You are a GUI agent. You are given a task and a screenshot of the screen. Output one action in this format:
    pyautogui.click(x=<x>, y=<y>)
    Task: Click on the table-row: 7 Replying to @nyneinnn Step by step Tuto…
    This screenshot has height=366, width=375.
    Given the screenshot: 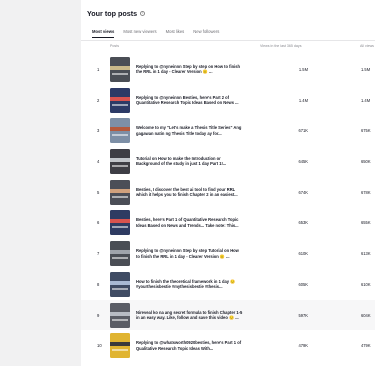 What is the action you would take?
    pyautogui.click(x=228, y=253)
    